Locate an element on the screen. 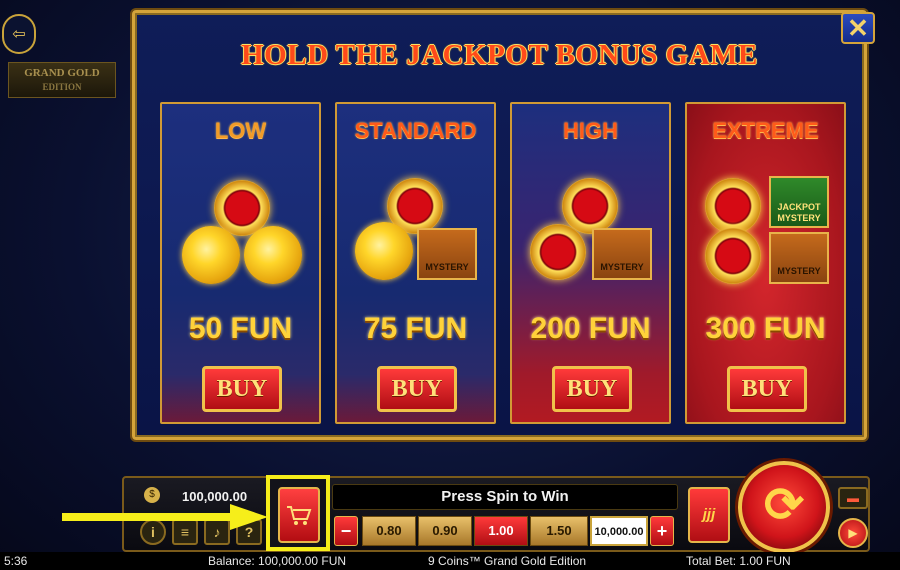  buy-extreme-button: BUY is located at coordinates (767, 389).